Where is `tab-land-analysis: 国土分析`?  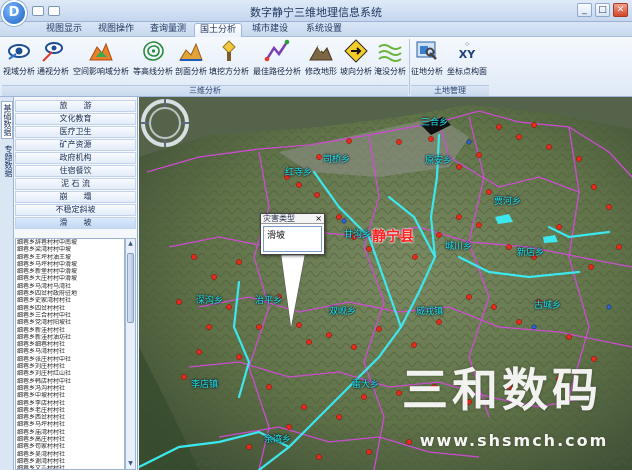 tab-land-analysis: 国土分析 is located at coordinates (218, 30).